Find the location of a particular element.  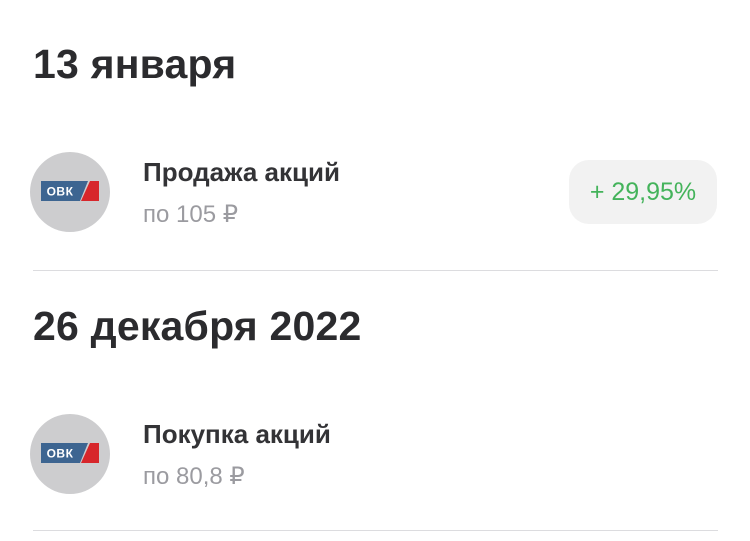

date-header: 13 января is located at coordinates (135, 64).